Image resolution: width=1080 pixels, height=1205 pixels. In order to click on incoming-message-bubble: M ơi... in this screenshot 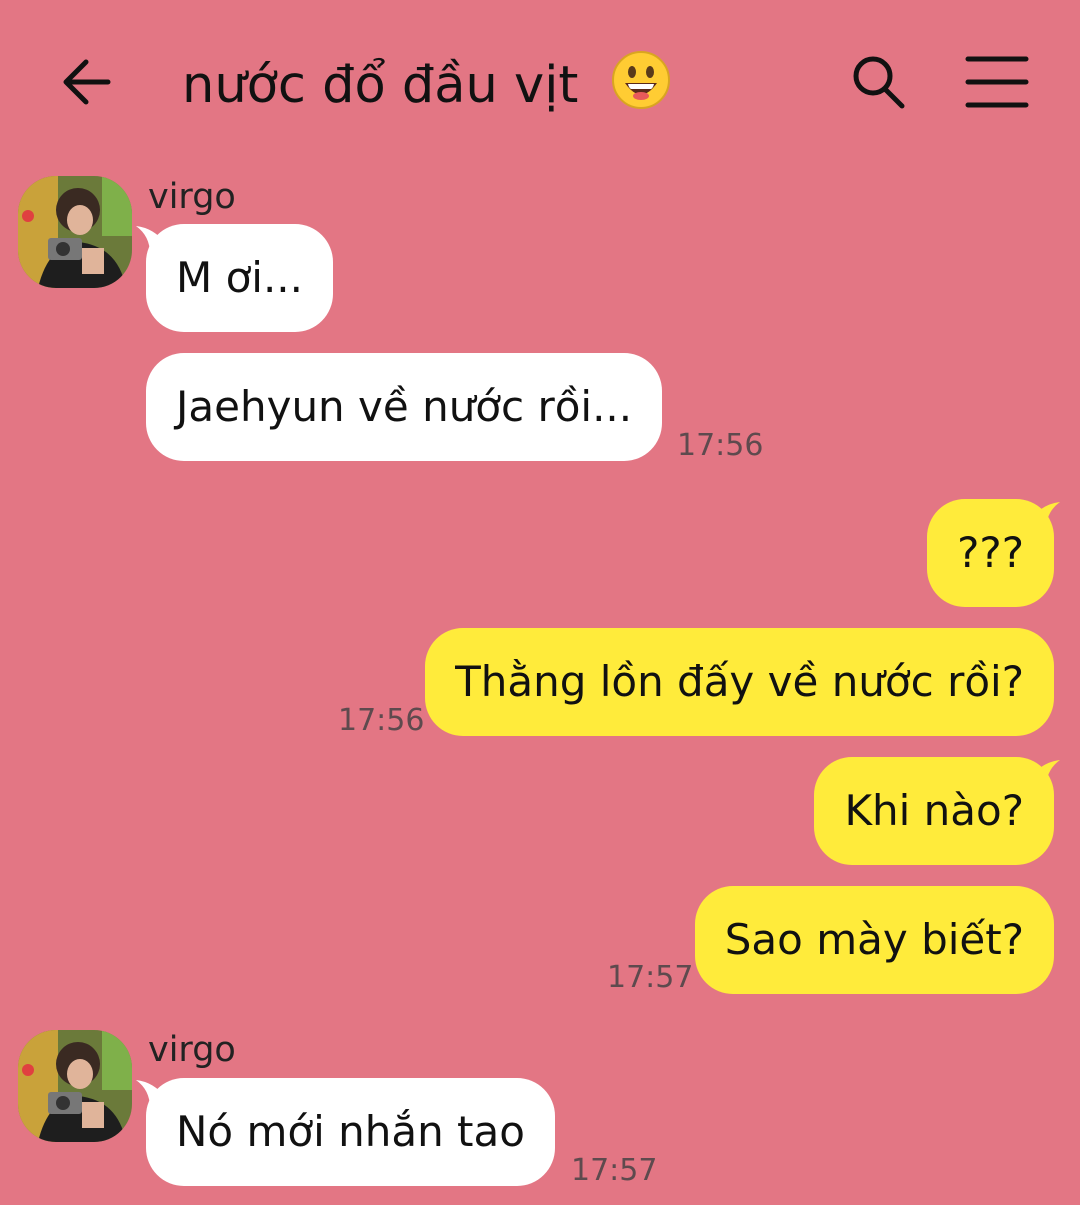, I will do `click(240, 278)`.